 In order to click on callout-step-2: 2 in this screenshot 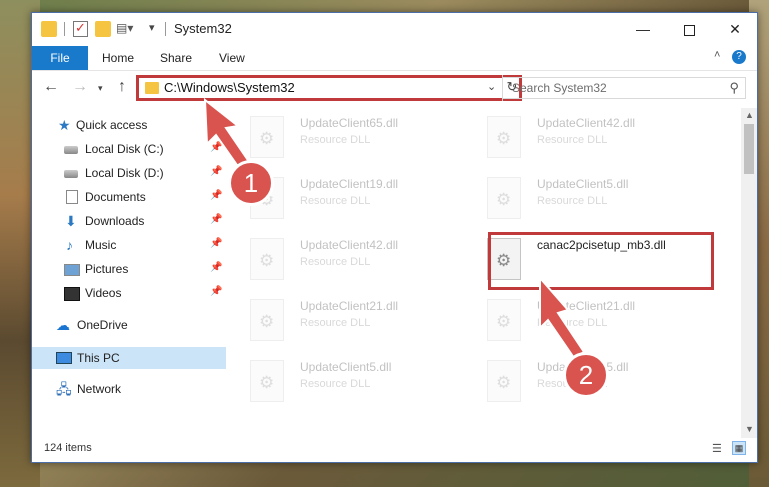, I will do `click(586, 375)`.